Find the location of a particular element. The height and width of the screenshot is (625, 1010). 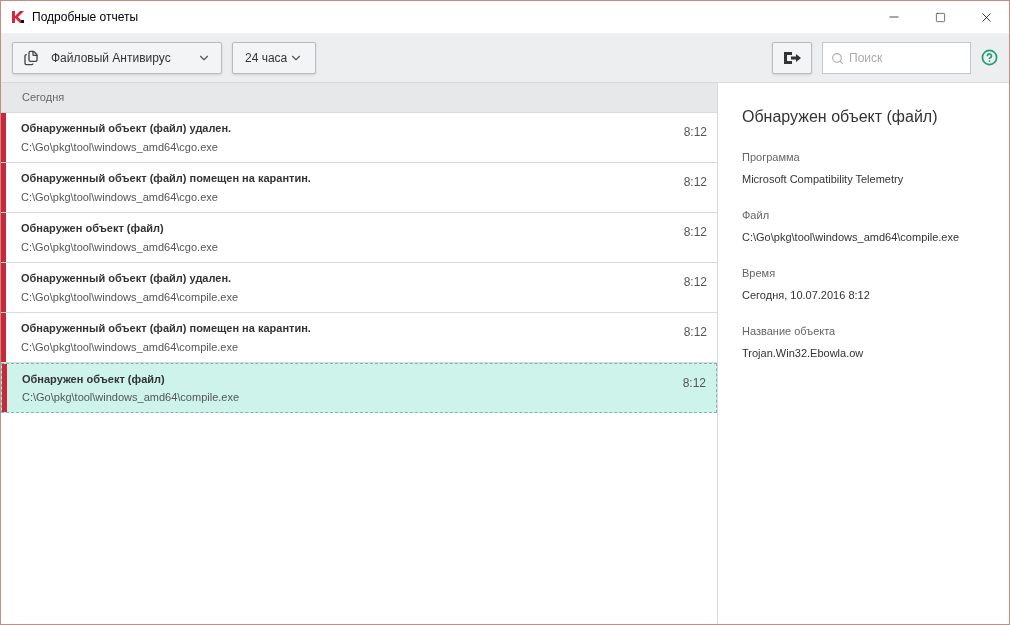

search-field: Поиск is located at coordinates (896, 57).